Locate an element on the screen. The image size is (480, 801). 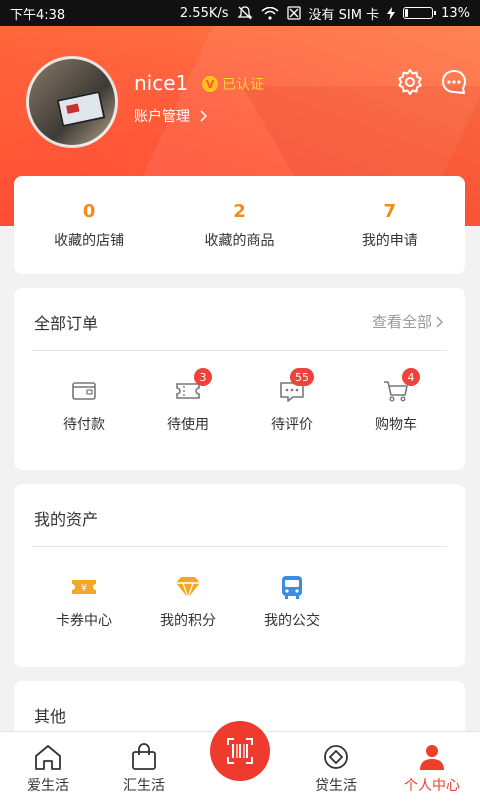
verified-icon: V is located at coordinates (210, 84).